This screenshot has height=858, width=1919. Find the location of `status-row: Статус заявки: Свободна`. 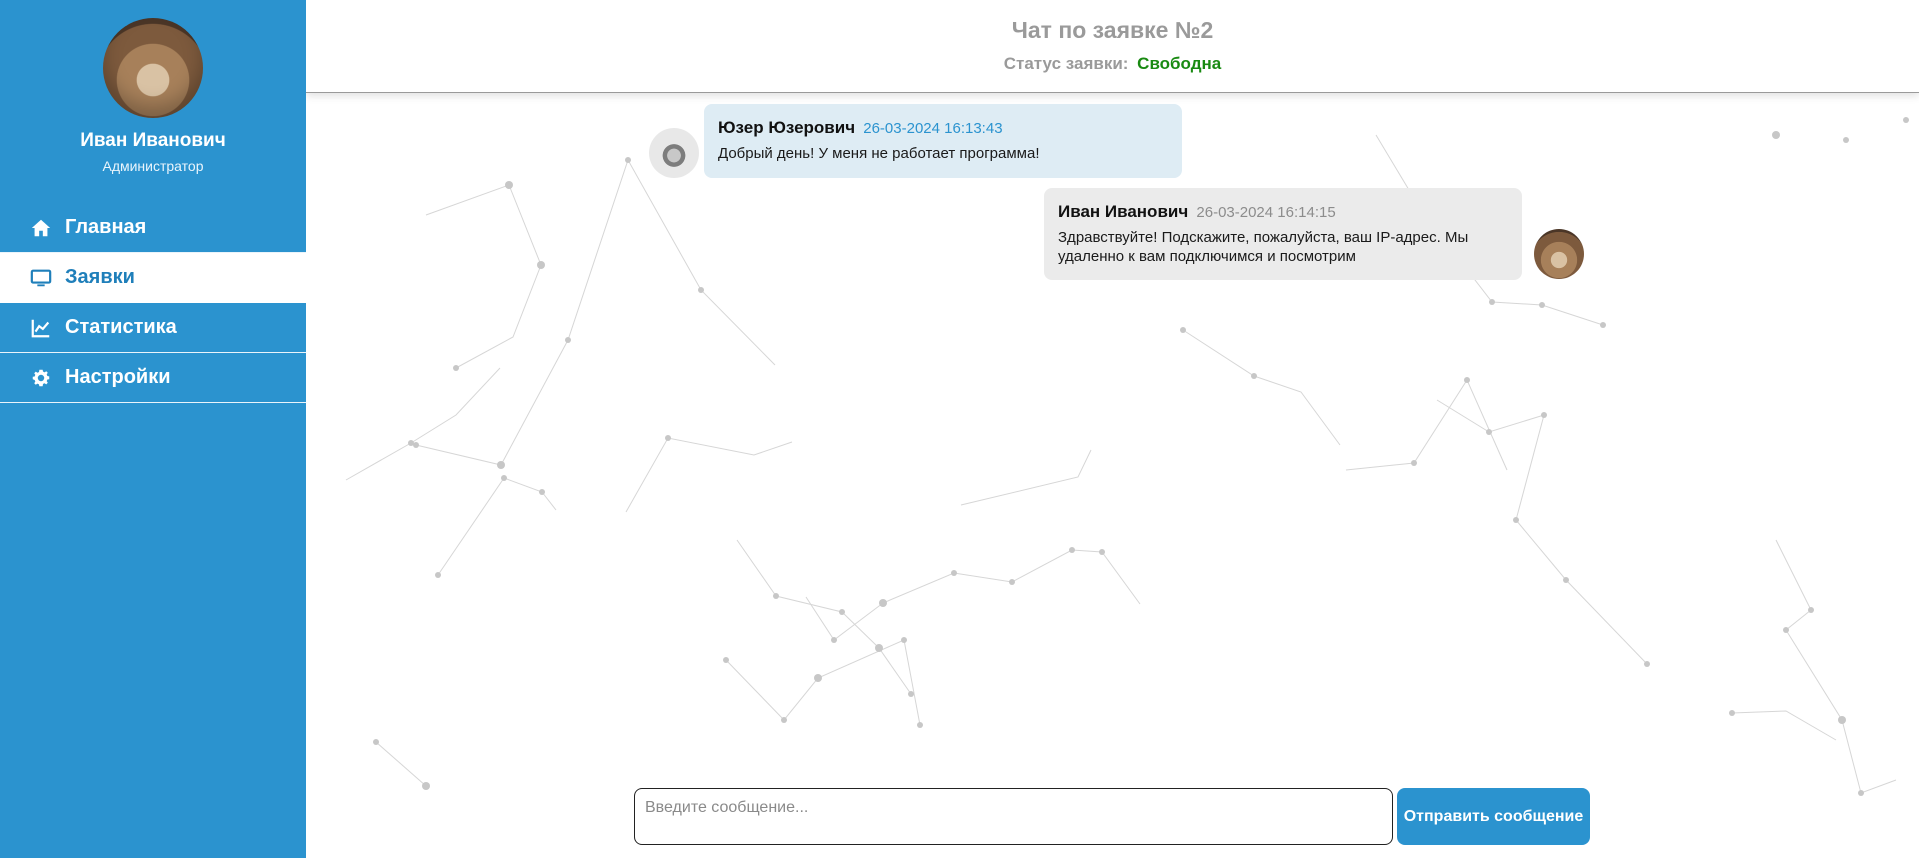

status-row: Статус заявки: Свободна is located at coordinates (1112, 64).